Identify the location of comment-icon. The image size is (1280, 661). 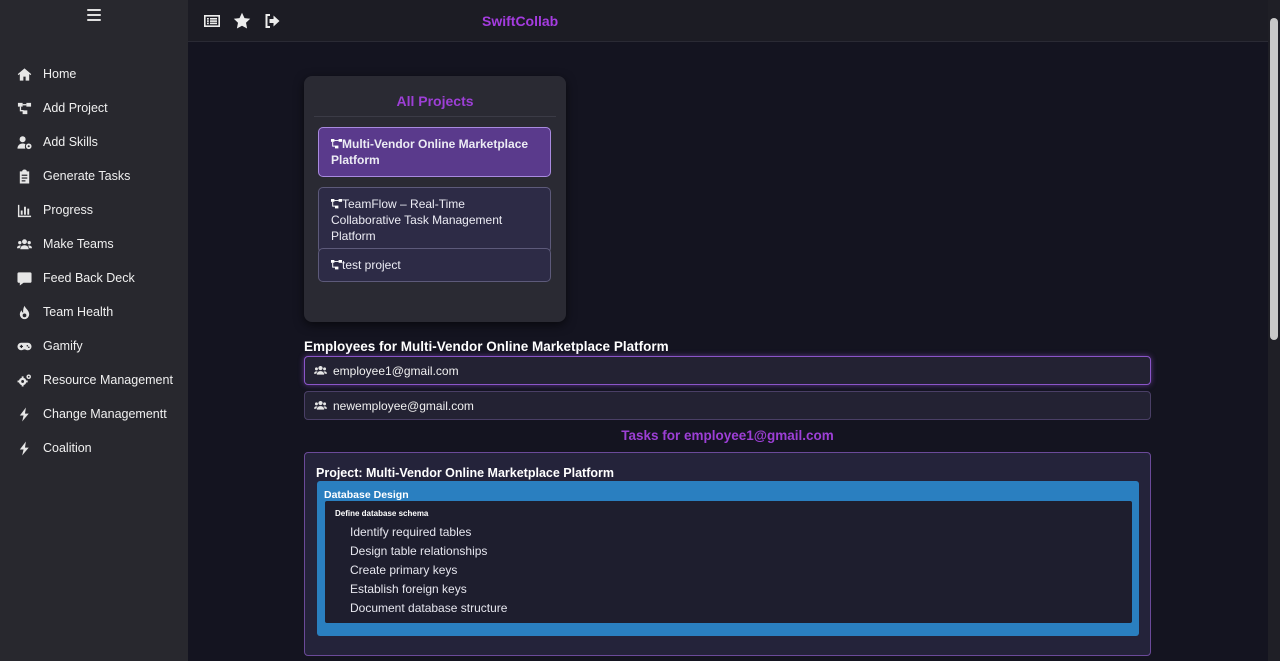
(24, 278).